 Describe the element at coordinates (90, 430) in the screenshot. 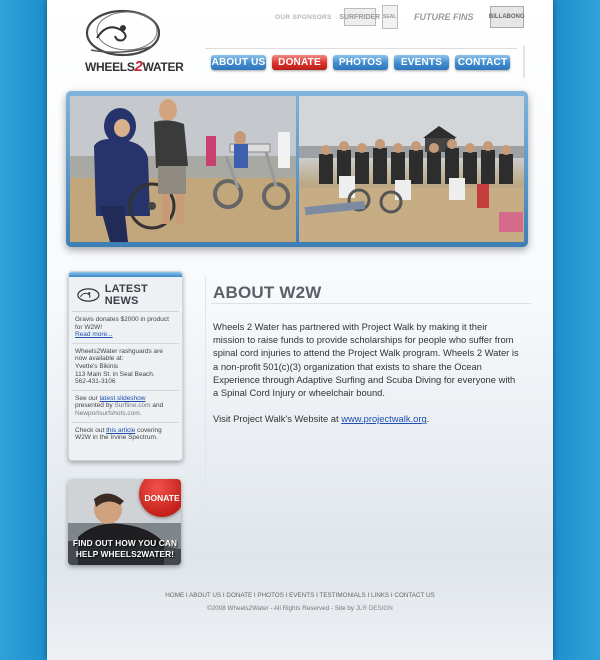

I see `news-item-text: Check out` at that location.